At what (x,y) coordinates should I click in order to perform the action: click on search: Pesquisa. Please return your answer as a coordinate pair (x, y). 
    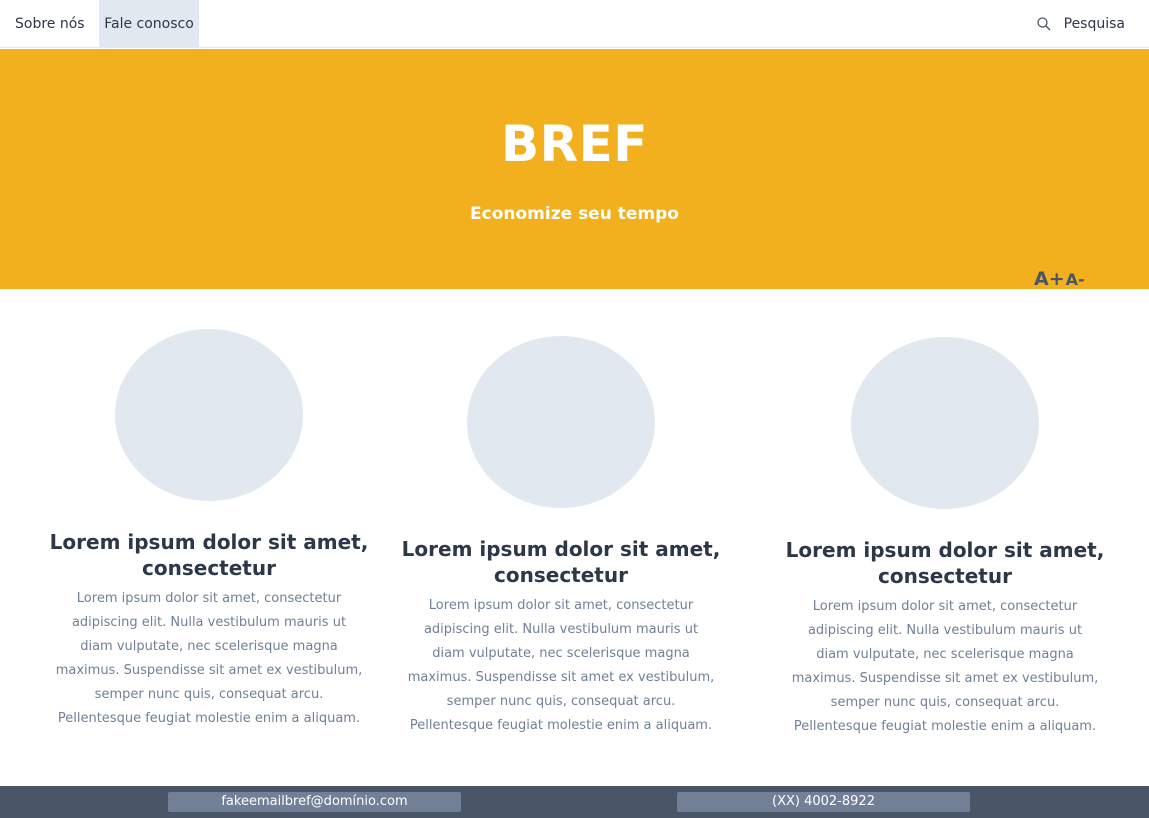
    Looking at the image, I should click on (1080, 24).